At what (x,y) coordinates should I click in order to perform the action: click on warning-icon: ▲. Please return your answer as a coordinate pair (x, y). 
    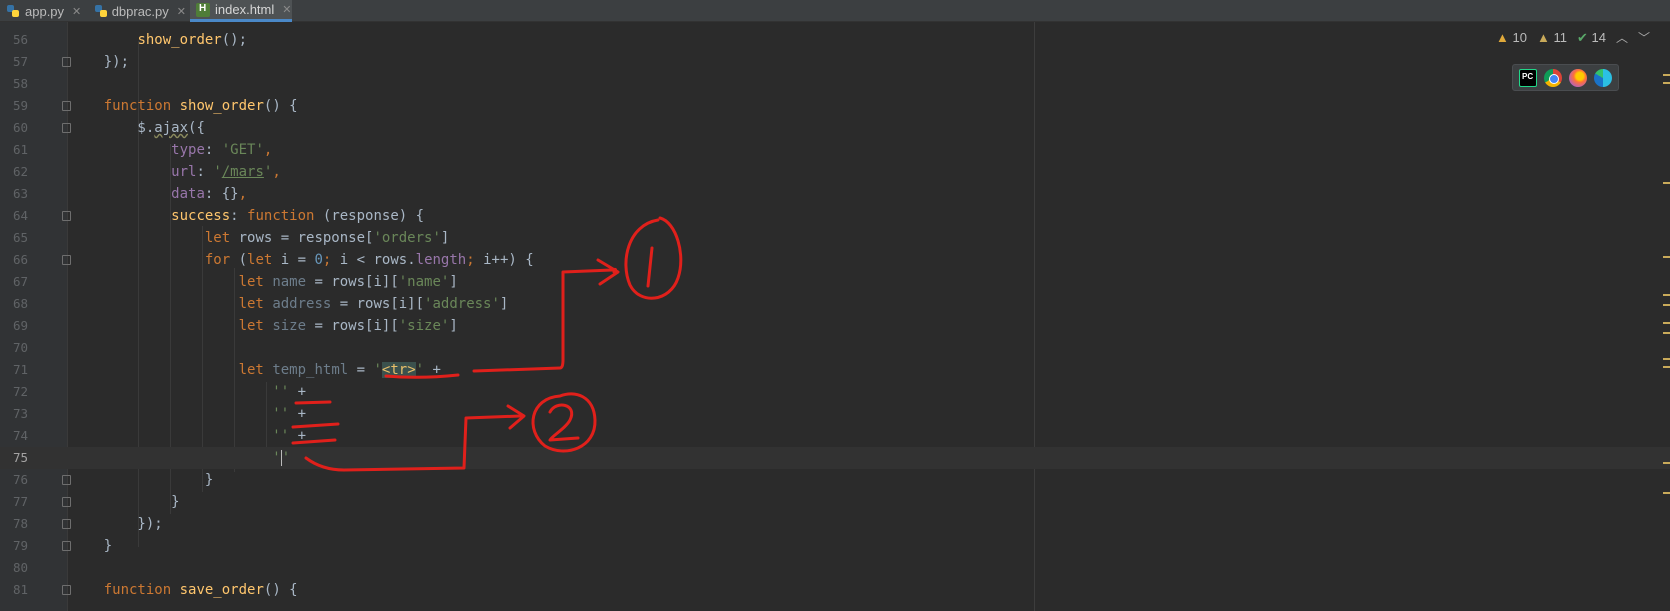
    Looking at the image, I should click on (1502, 37).